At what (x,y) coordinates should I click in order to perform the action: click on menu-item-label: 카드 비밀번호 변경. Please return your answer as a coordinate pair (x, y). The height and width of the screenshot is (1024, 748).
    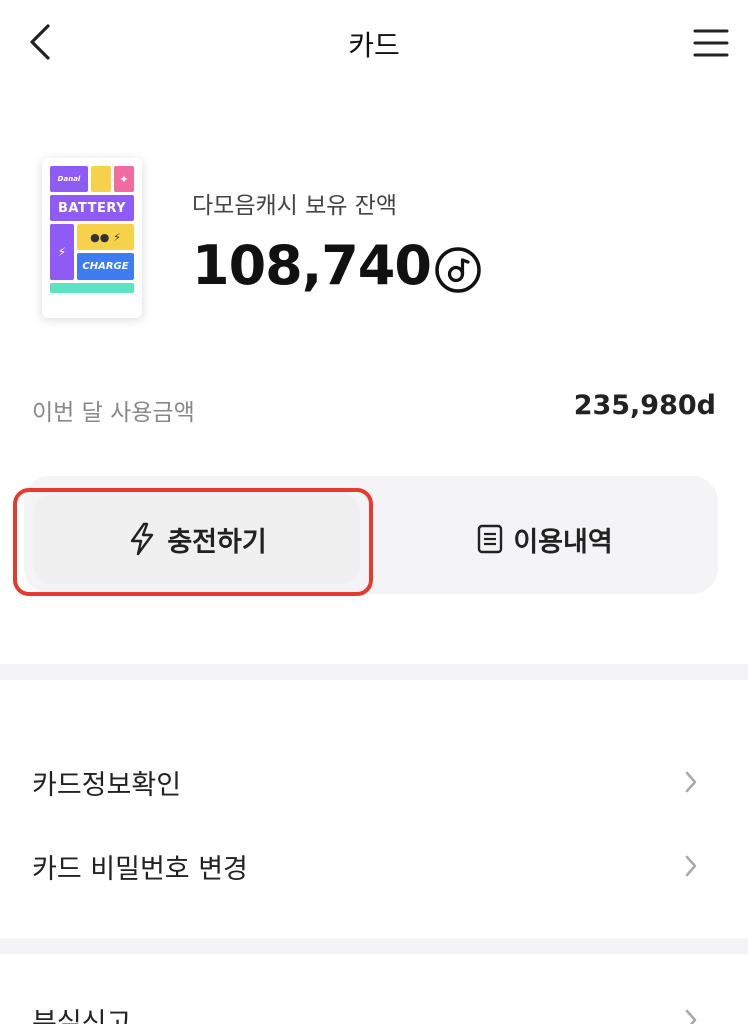
    Looking at the image, I should click on (140, 869).